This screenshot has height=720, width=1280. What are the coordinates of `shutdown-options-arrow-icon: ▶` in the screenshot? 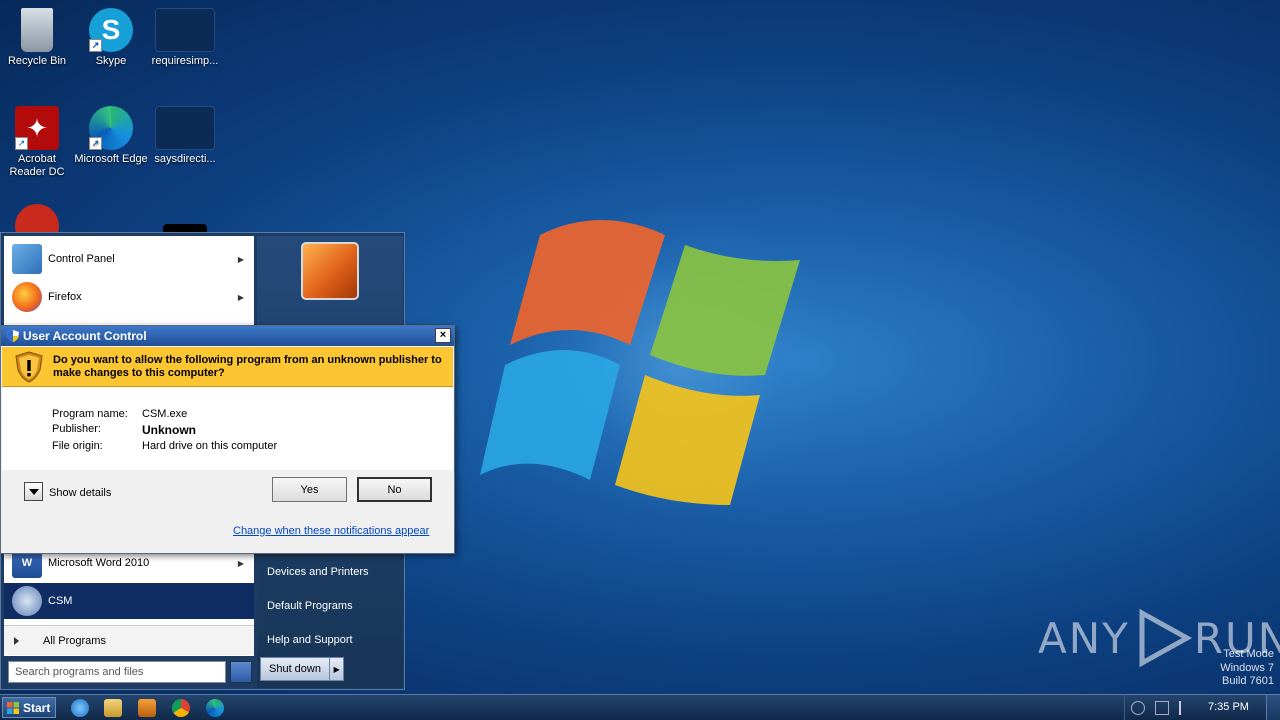 It's located at (336, 669).